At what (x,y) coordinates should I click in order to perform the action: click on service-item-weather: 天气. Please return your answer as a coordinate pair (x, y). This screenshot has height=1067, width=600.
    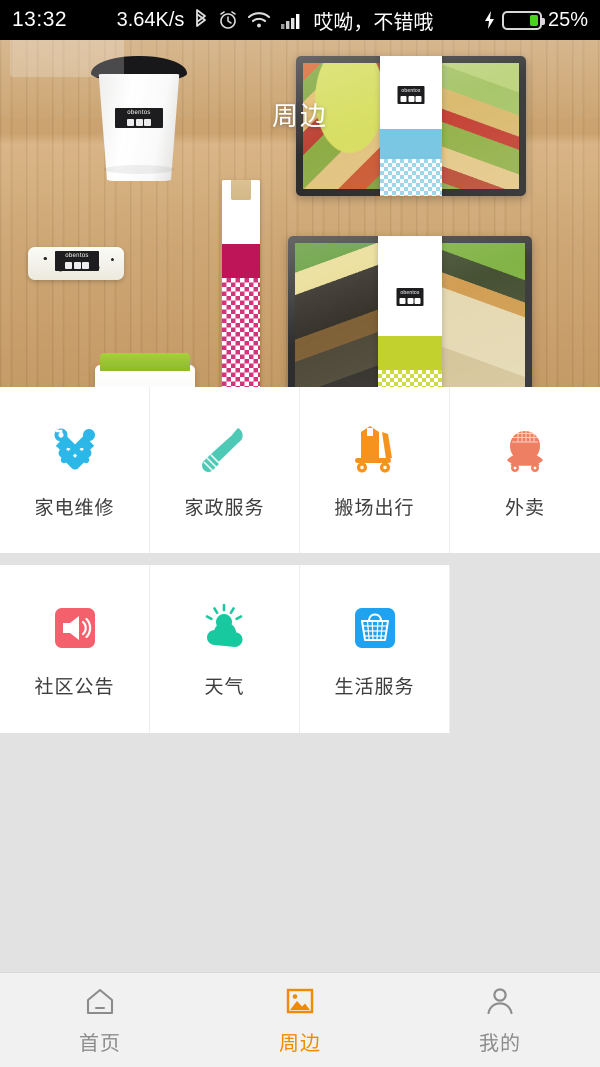
    Looking at the image, I should click on (225, 649).